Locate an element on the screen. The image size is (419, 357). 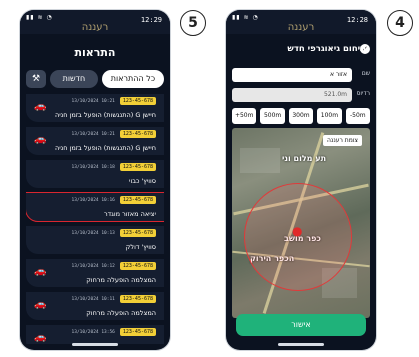
alert-title: סוויץ' דולק is located at coordinates (140, 247).